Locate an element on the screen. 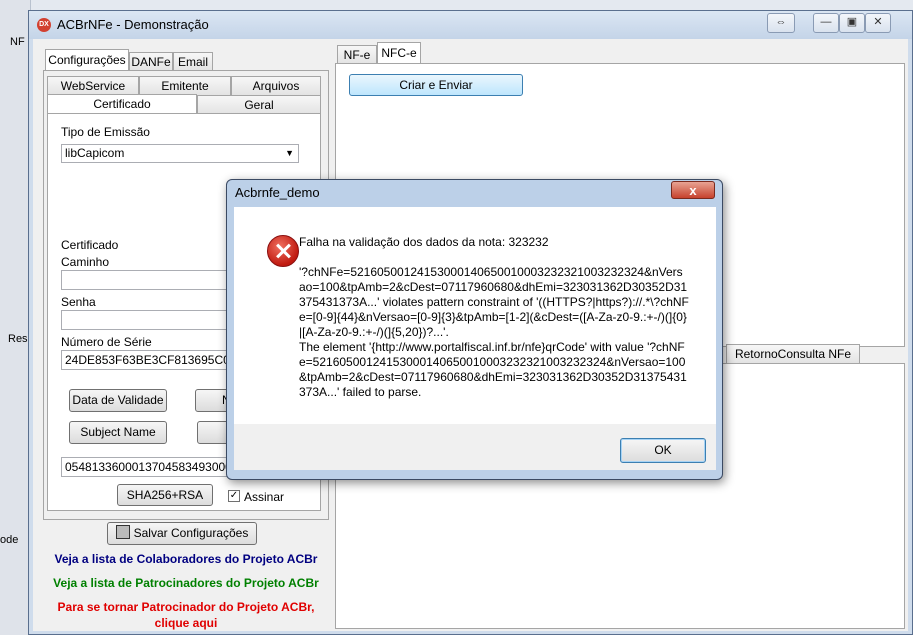  numero-serie-input: 24DE853F63BE3CF813695C0BA0 is located at coordinates (146, 360).